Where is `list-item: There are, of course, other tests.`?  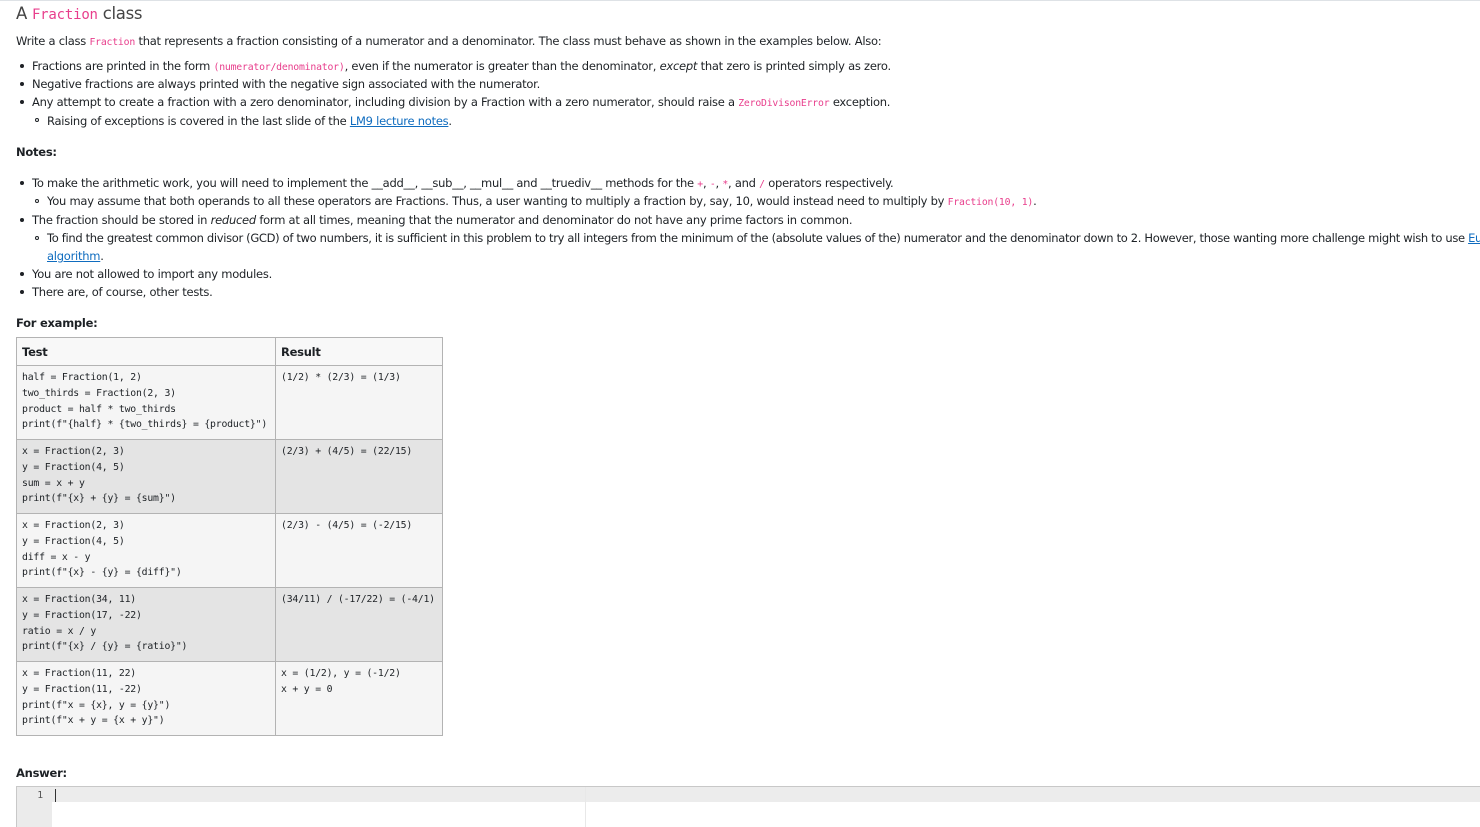
list-item: There are, of course, other tests. is located at coordinates (122, 292).